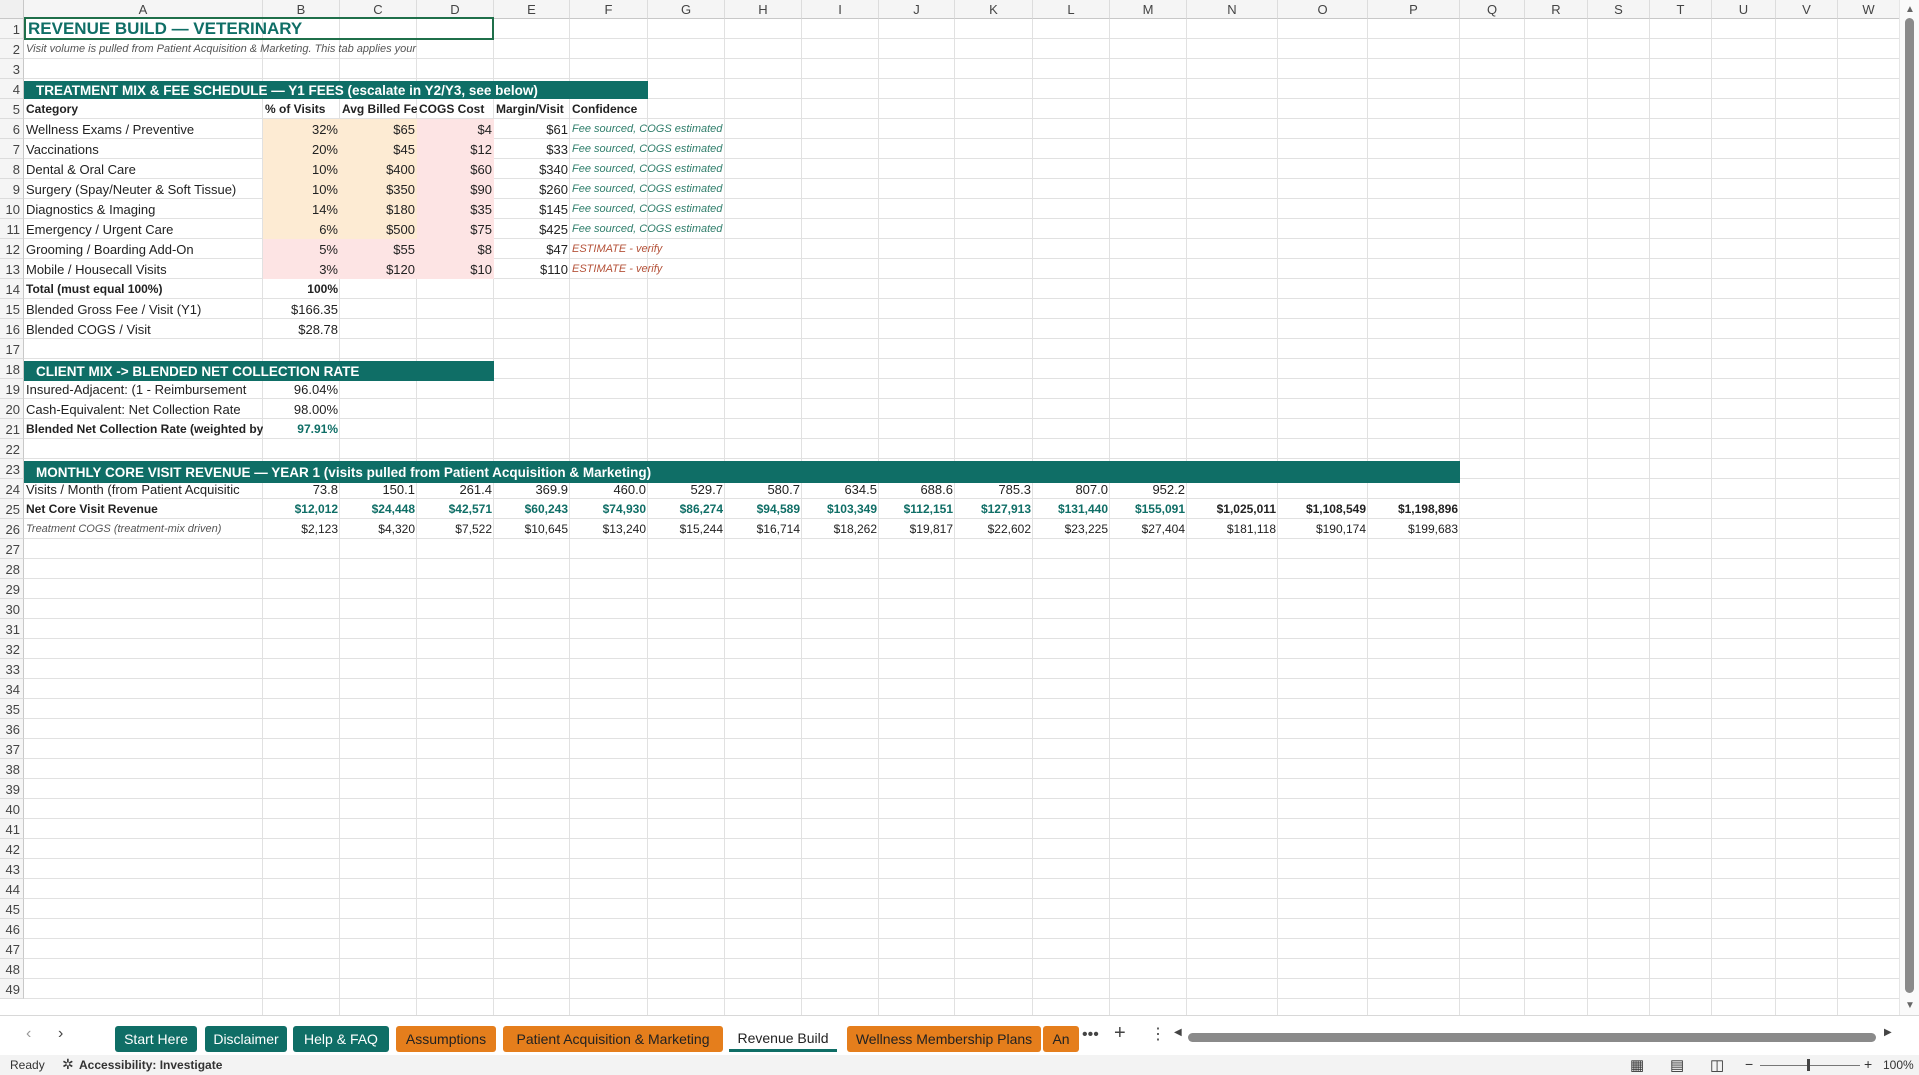 The width and height of the screenshot is (1919, 1075). What do you see at coordinates (1178, 1032) in the screenshot?
I see `hscroll-left-icon: ◀` at bounding box center [1178, 1032].